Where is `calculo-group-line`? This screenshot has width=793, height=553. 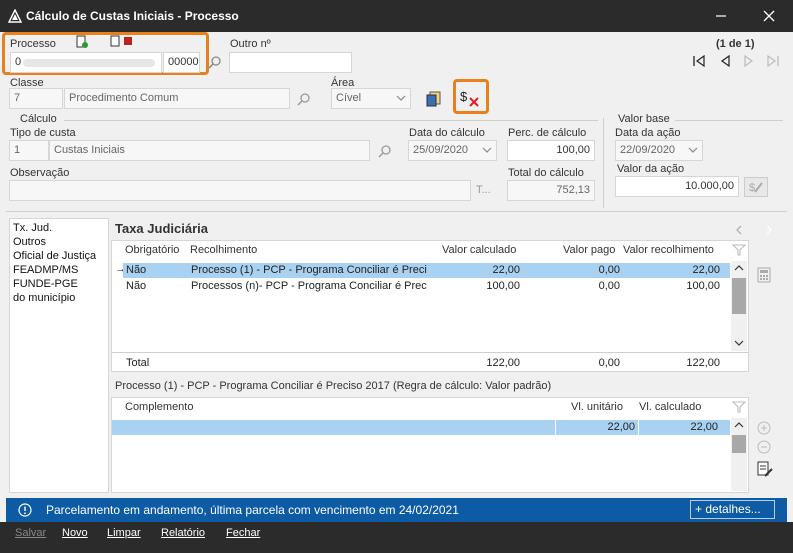
calculo-group-line is located at coordinates (331, 120).